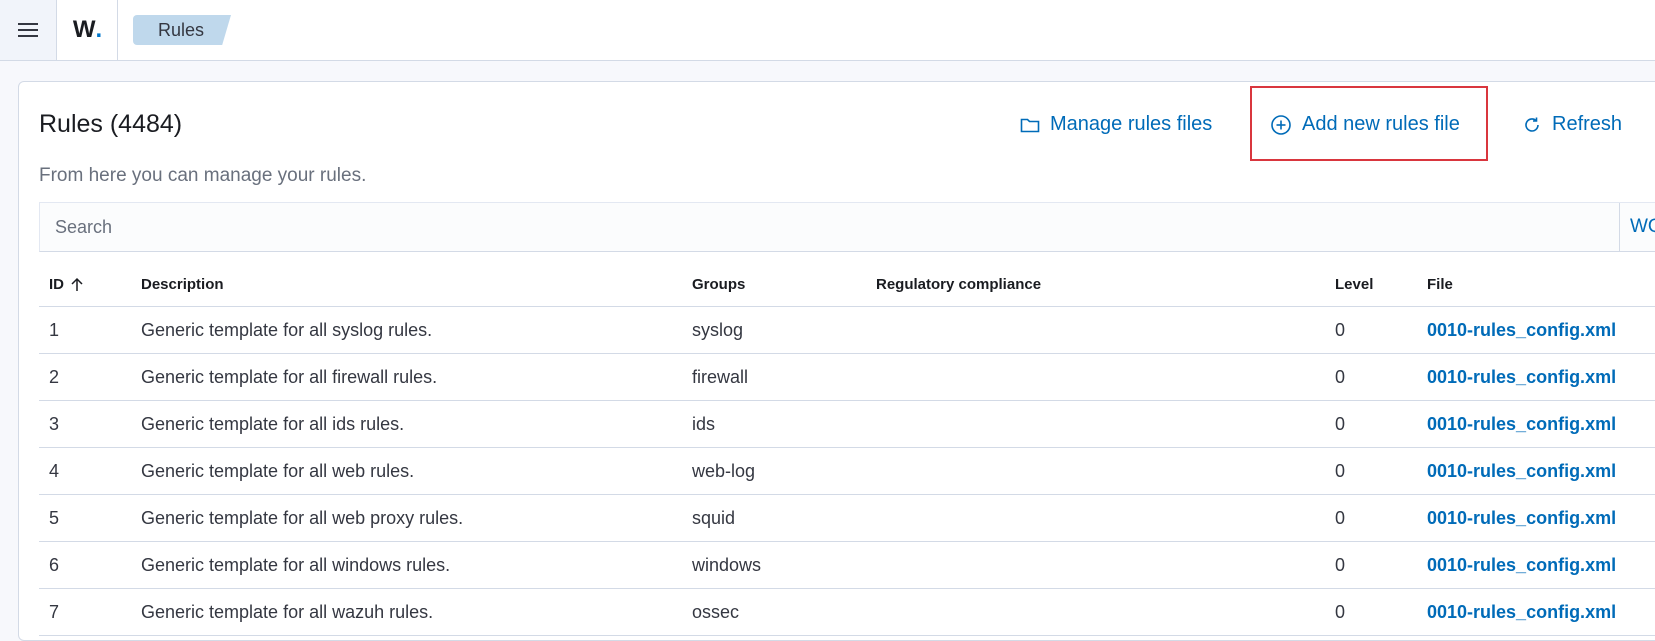  Describe the element at coordinates (827, 30) in the screenshot. I see `top-header: W. Rules` at that location.